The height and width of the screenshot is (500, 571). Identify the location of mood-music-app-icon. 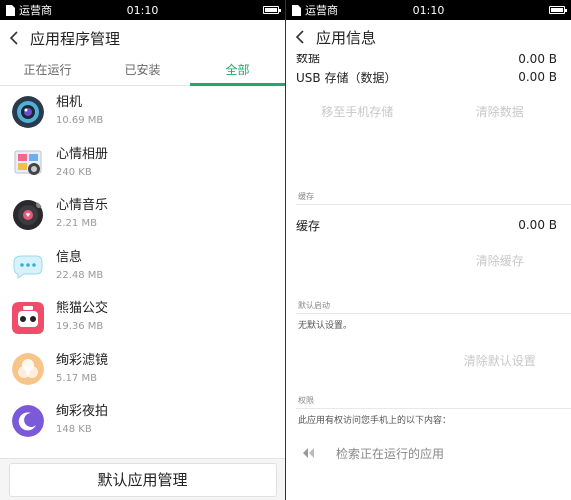
(28, 214).